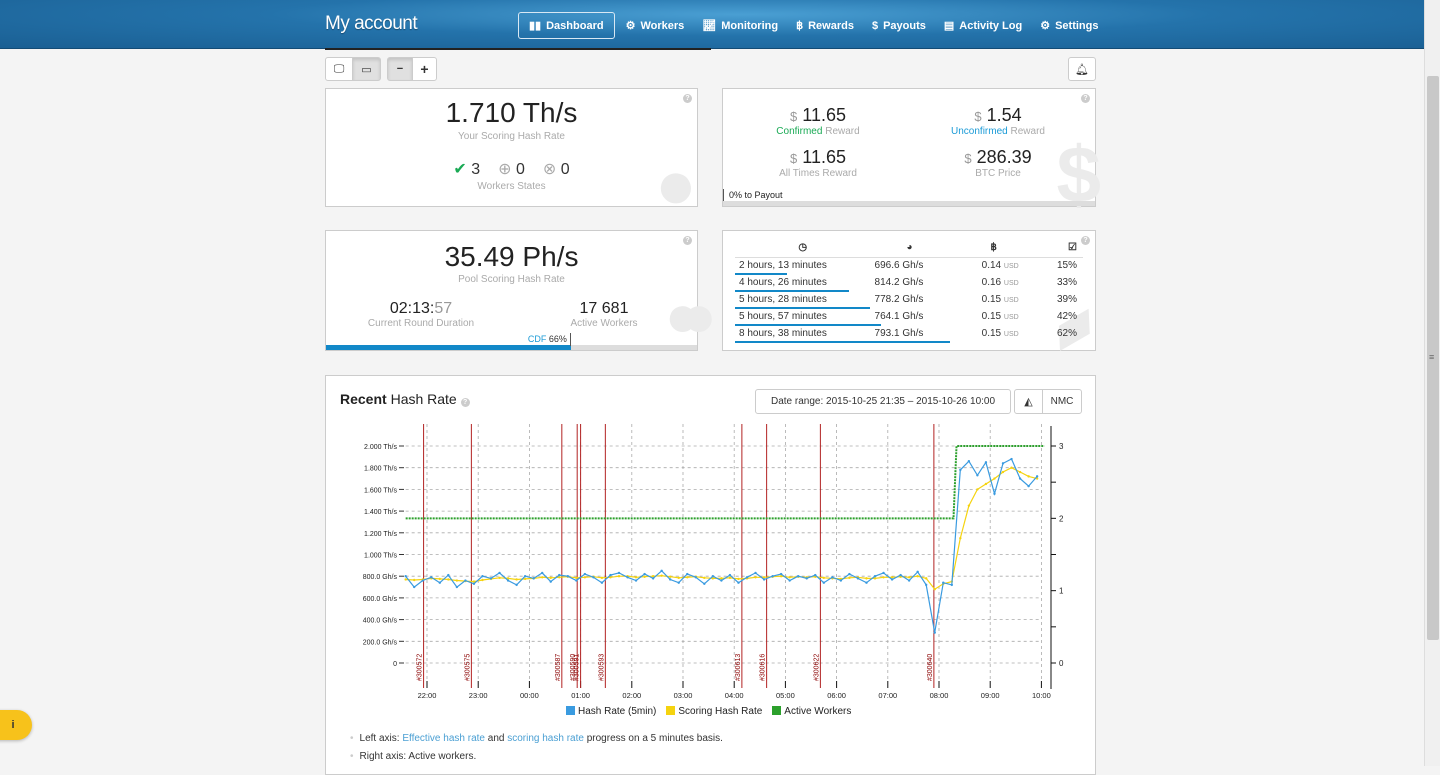  I want to click on cdf-value: 66%, so click(557, 339).